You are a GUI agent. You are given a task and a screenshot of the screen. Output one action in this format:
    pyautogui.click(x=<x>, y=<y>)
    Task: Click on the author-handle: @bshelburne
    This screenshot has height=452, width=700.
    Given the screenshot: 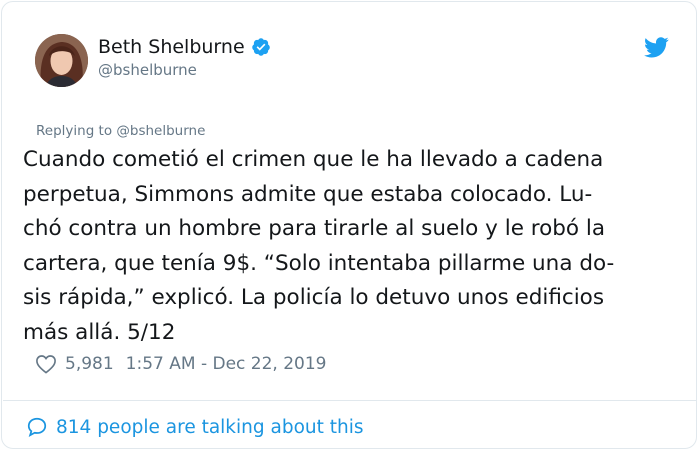 What is the action you would take?
    pyautogui.click(x=147, y=70)
    